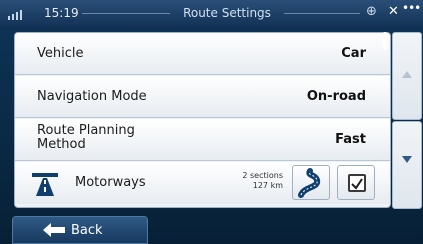 The height and width of the screenshot is (244, 423). I want to click on dots-icon: •••, so click(411, 8).